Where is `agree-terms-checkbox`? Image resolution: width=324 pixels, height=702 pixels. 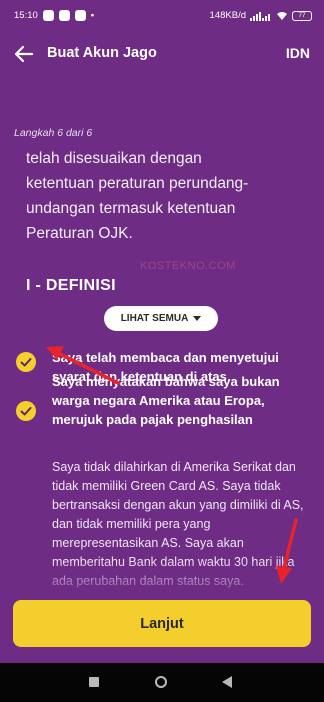 agree-terms-checkbox is located at coordinates (26, 362).